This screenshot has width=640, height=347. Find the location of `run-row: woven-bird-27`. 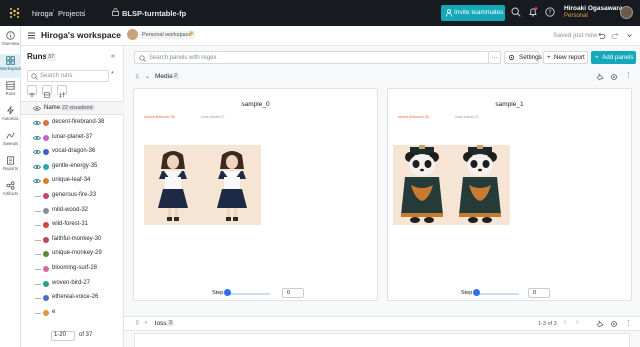

run-row: woven-bird-27 is located at coordinates (72, 284).